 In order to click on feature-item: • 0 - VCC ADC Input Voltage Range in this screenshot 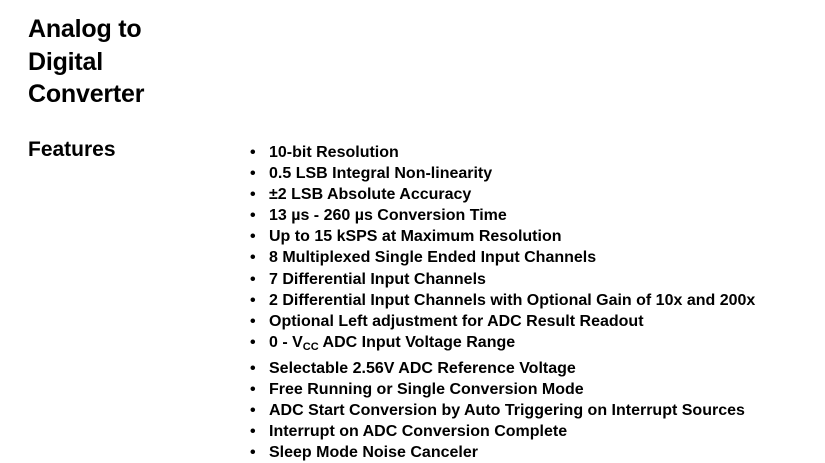, I will do `click(502, 345)`.